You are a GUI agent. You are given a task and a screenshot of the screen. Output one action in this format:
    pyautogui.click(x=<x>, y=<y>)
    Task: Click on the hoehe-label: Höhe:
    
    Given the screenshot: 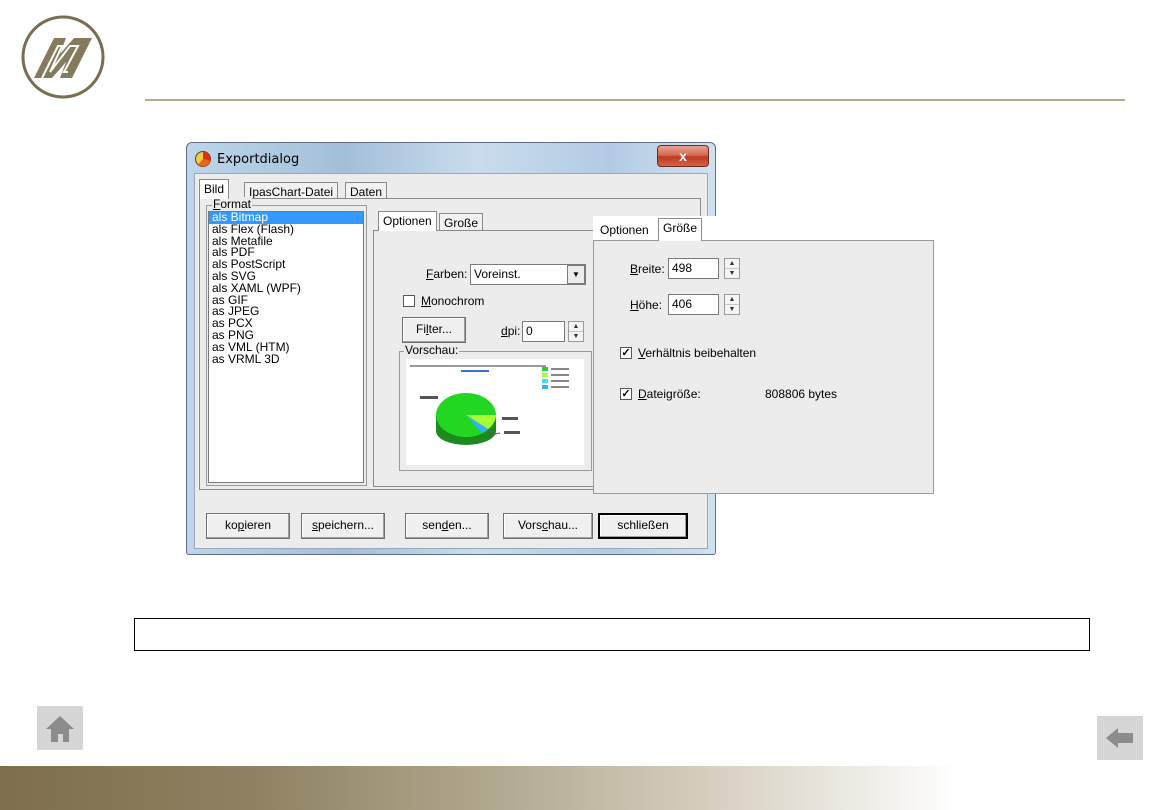 What is the action you would take?
    pyautogui.click(x=646, y=305)
    